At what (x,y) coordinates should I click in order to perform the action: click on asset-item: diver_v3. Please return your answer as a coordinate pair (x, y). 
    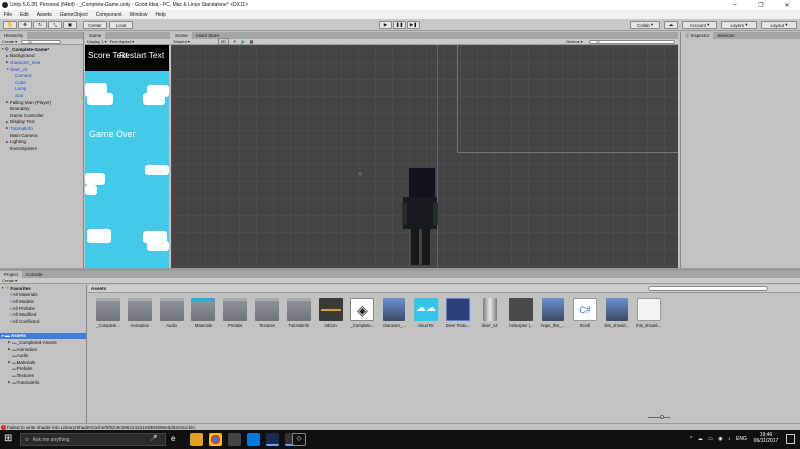
    Looking at the image, I should click on (490, 313).